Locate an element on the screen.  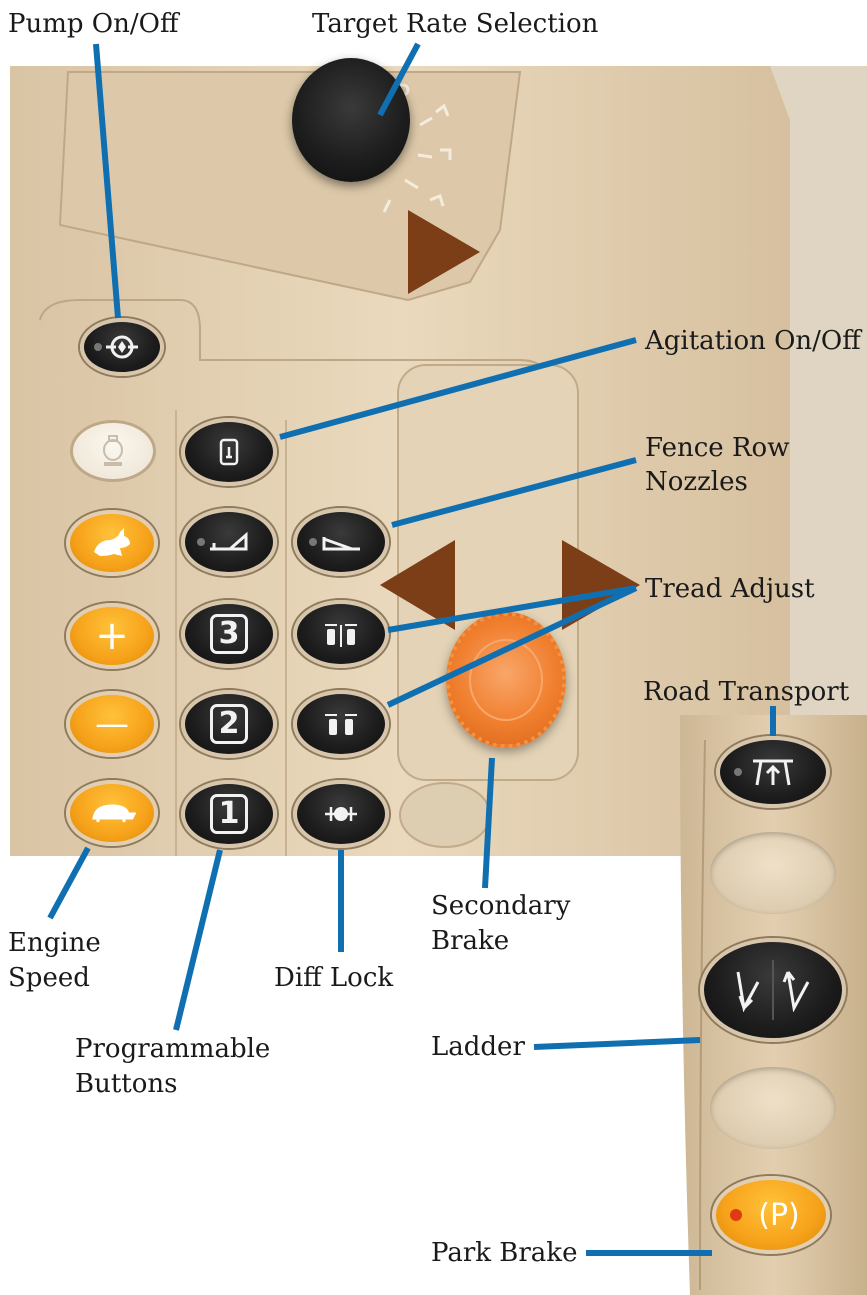
tread-in-icon is located at coordinates (341, 724).